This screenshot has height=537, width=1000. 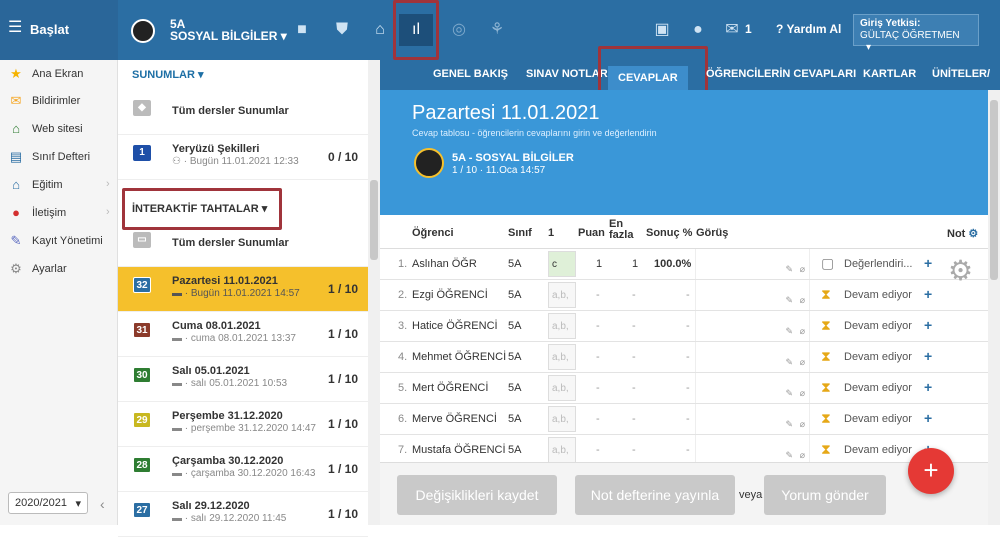 I want to click on col-ogrenci: Öğrenci, so click(x=433, y=233).